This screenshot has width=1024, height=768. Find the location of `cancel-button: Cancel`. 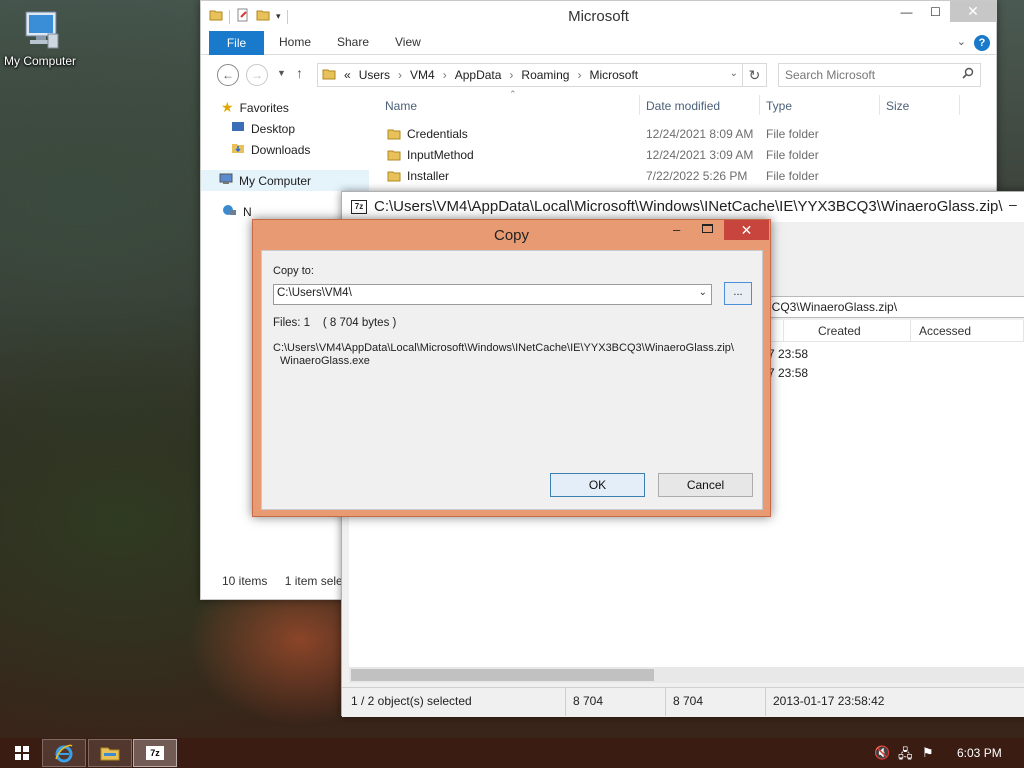

cancel-button: Cancel is located at coordinates (705, 485).